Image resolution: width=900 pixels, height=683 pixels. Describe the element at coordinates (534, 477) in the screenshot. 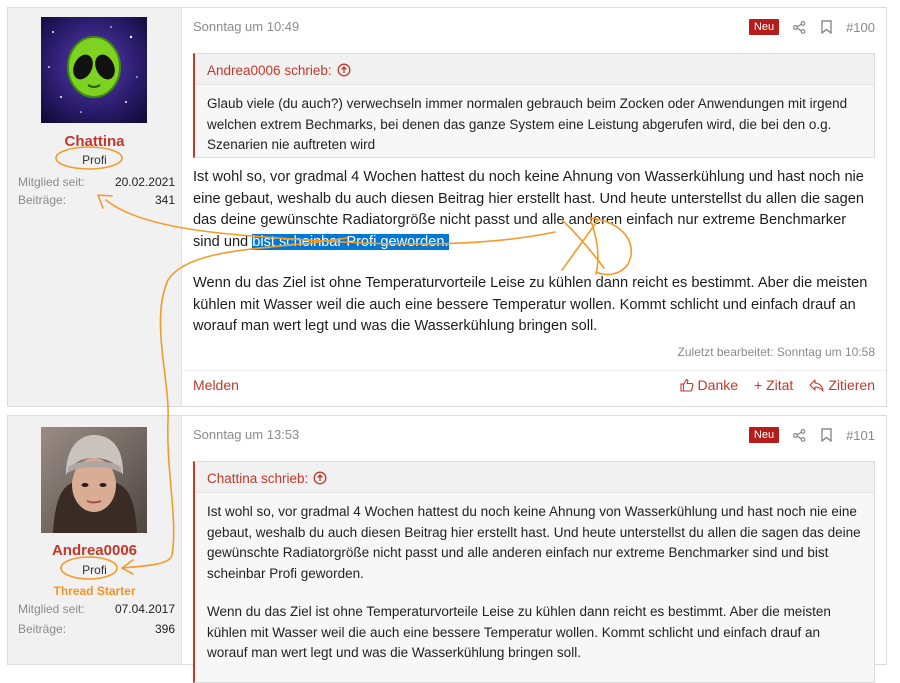

I see `quote-header: Chattina schrieb:` at that location.